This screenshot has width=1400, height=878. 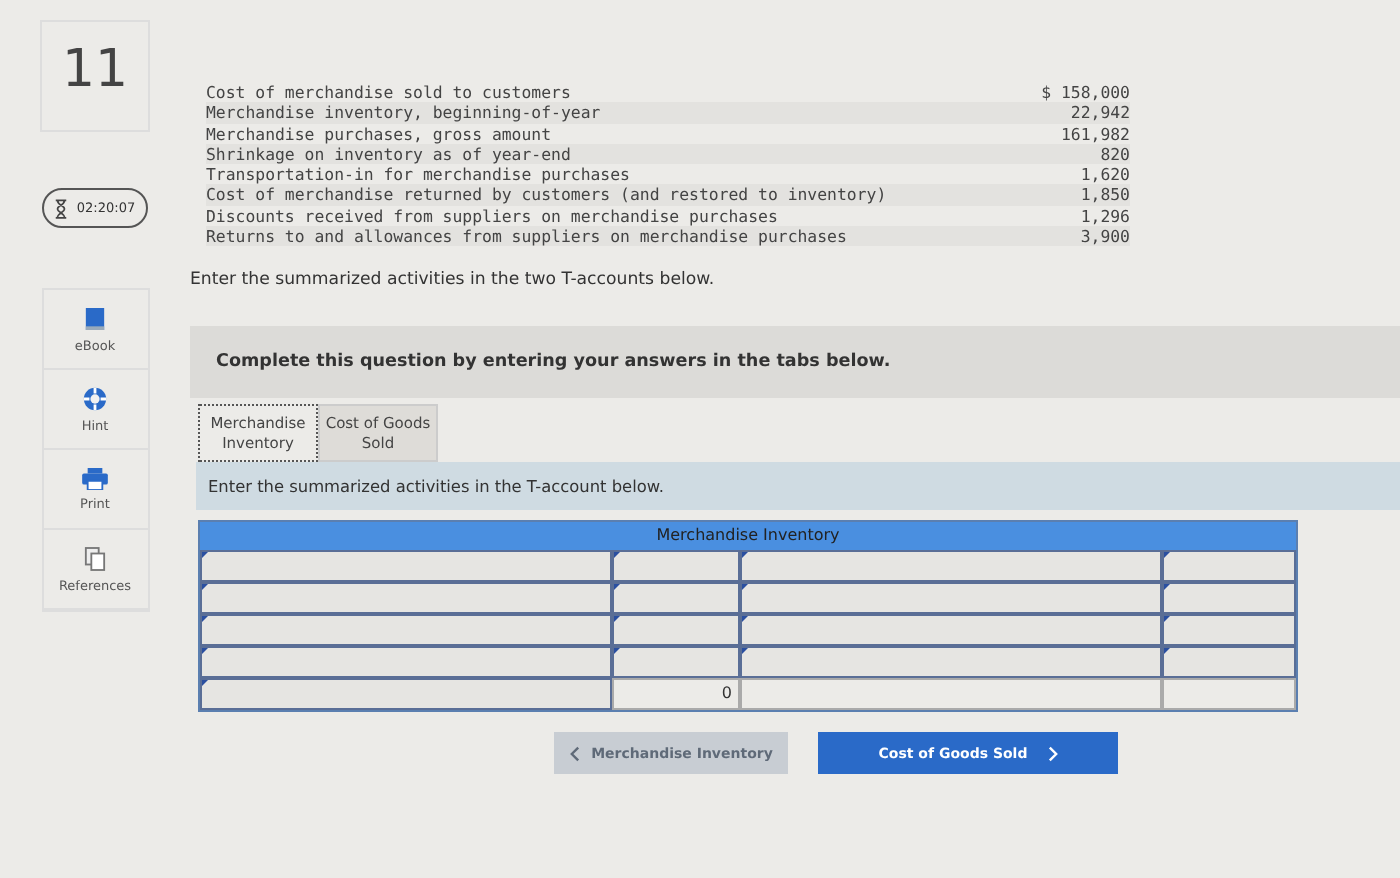 What do you see at coordinates (798, 486) in the screenshot?
I see `tab-instruction: Enter the summarized activities in the T-account below.` at bounding box center [798, 486].